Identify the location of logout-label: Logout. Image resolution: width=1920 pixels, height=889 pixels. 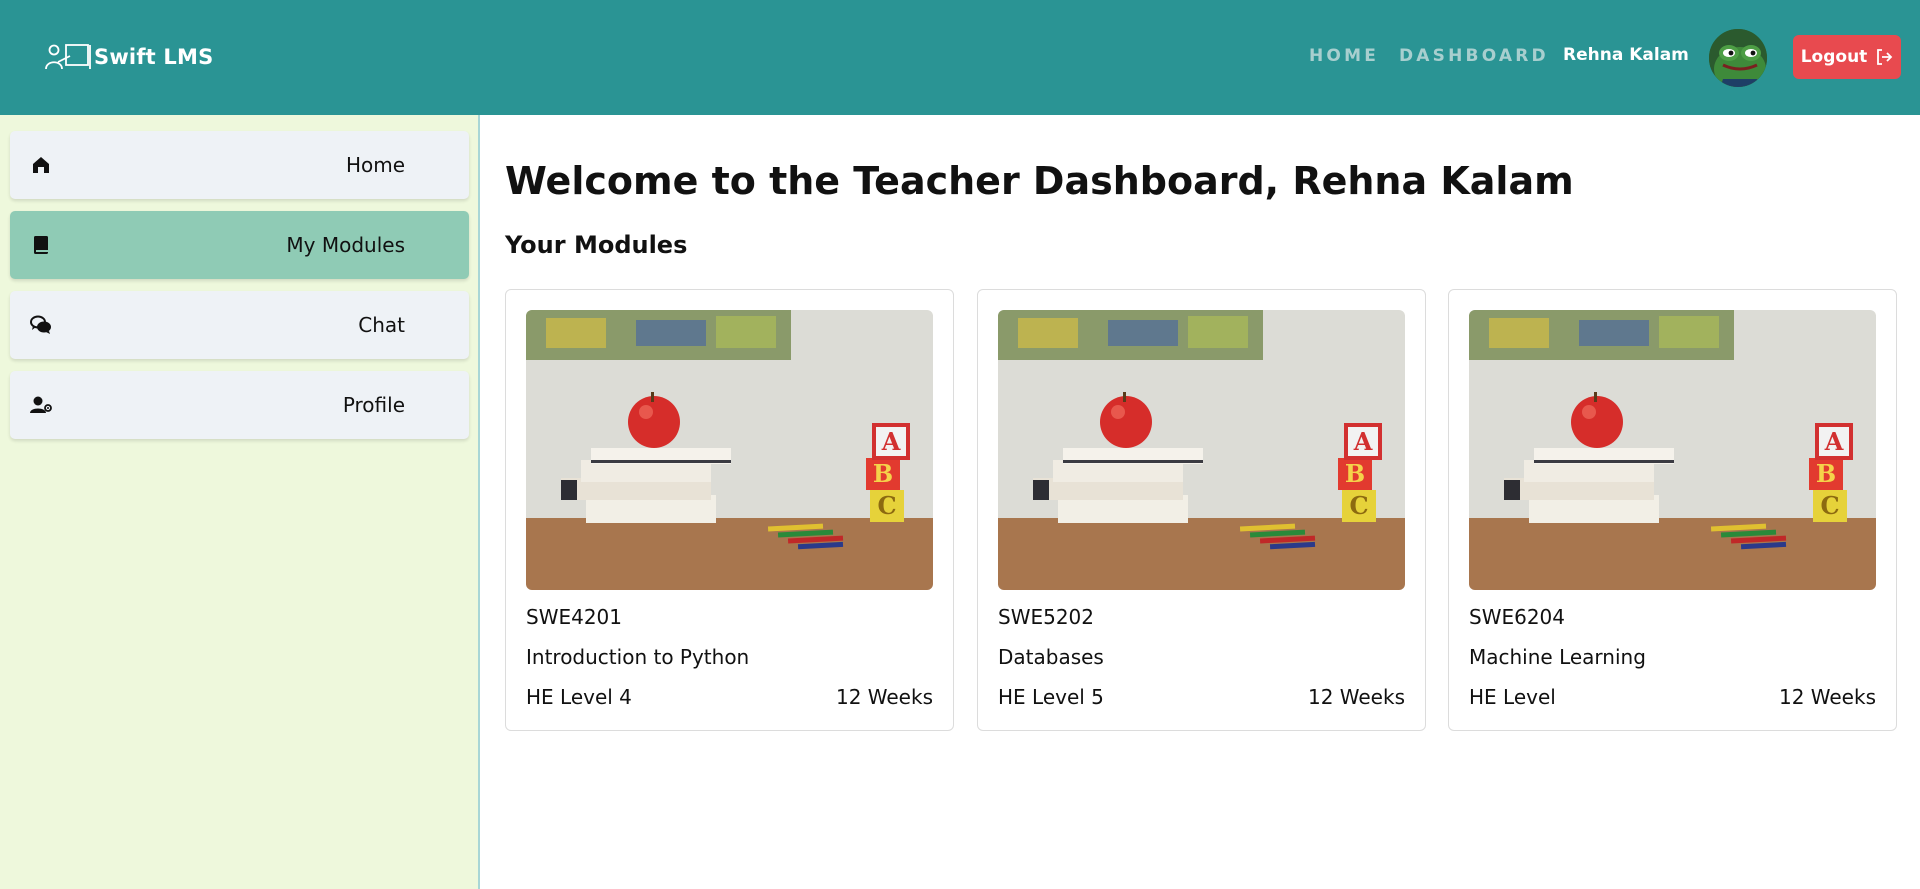
(1834, 57).